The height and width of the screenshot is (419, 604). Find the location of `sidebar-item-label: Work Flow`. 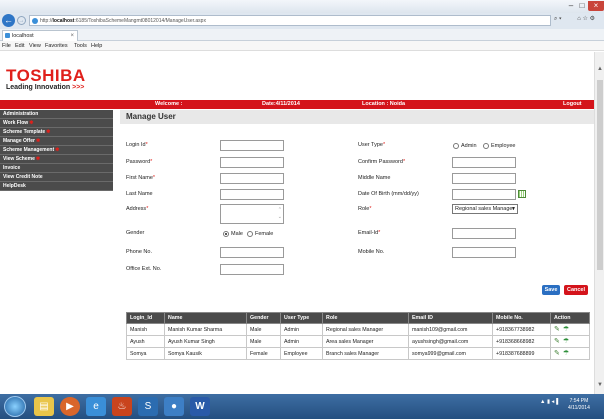

sidebar-item-label: Work Flow is located at coordinates (16, 123).